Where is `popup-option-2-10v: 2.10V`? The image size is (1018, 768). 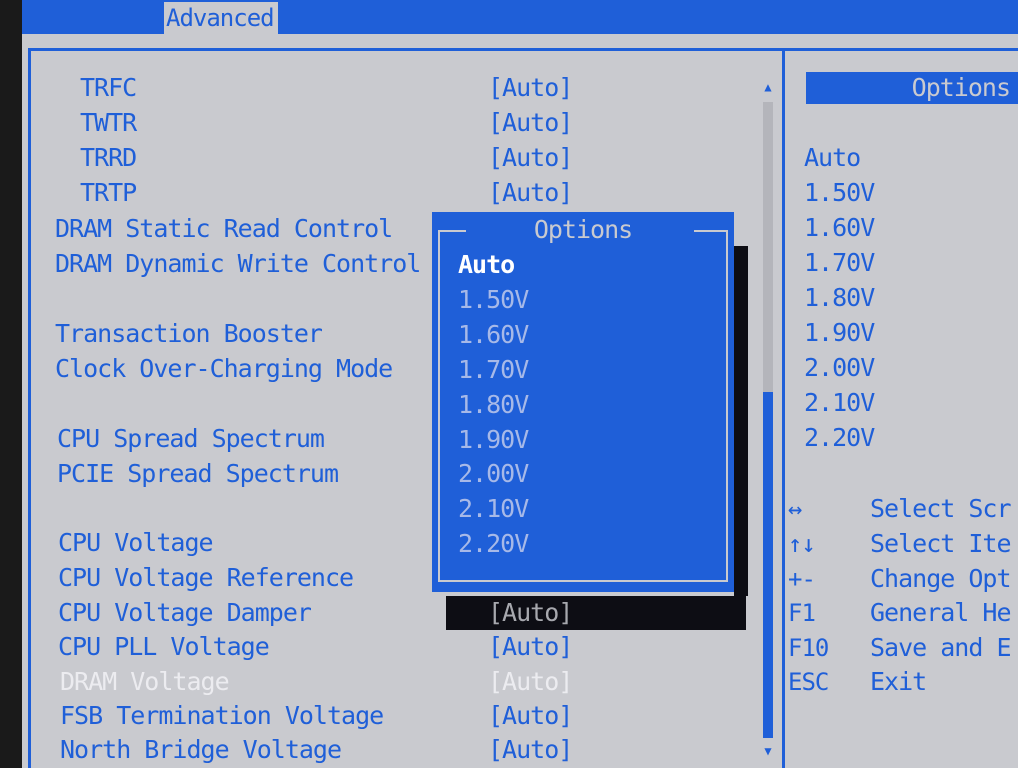
popup-option-2-10v: 2.10V is located at coordinates (493, 509).